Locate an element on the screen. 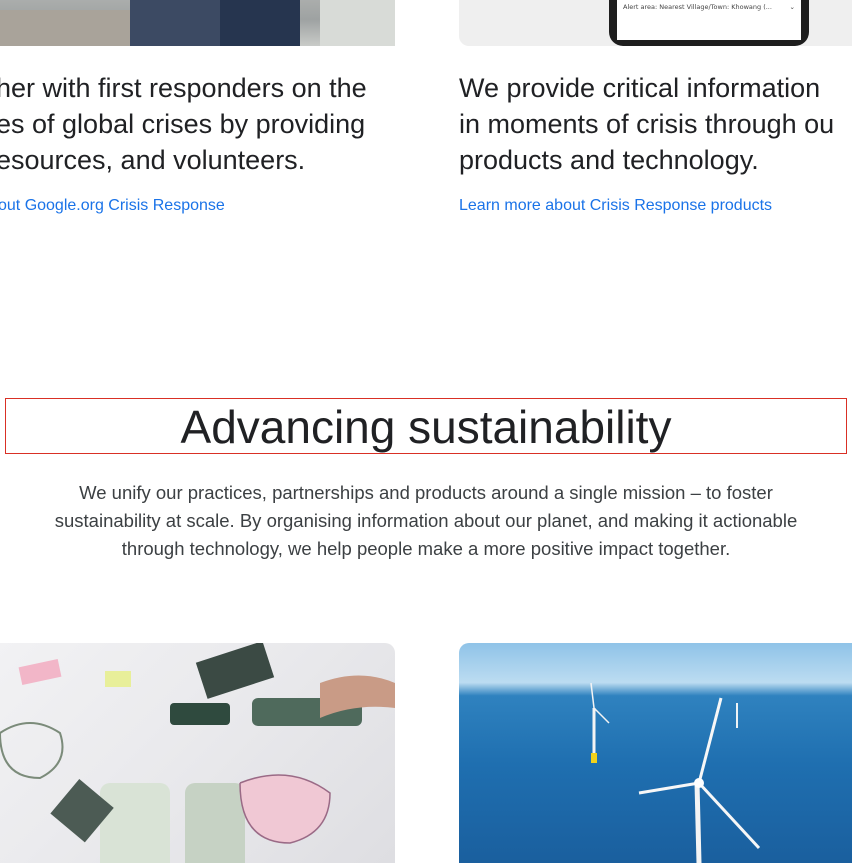 This screenshot has height=863, width=852. text-line: es of global crises by providing is located at coordinates (183, 124).